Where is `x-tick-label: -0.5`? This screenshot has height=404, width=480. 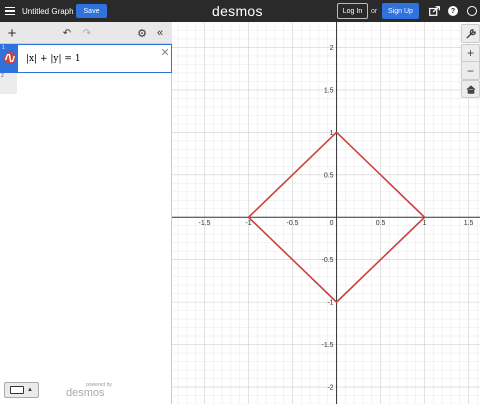 x-tick-label: -0.5 is located at coordinates (293, 223).